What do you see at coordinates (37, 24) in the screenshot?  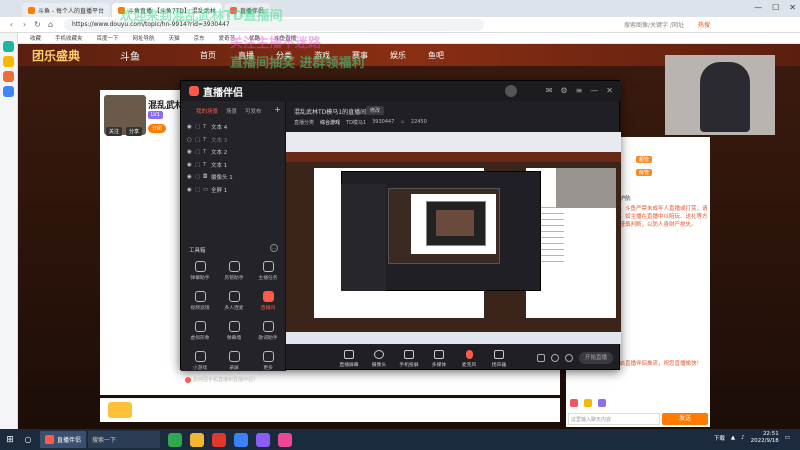 I see `refresh-icon: ↻` at bounding box center [37, 24].